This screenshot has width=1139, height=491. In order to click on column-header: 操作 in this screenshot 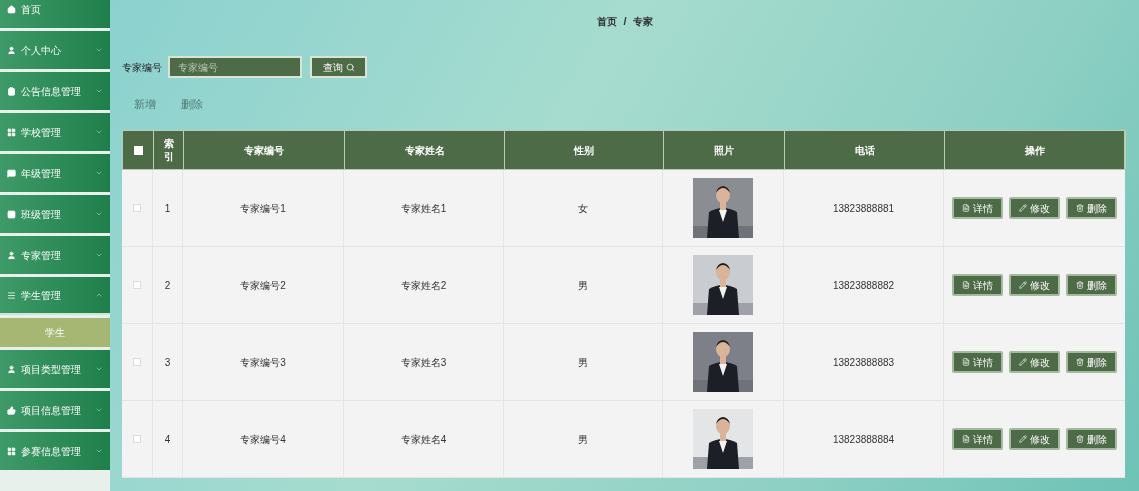, I will do `click(1035, 150)`.